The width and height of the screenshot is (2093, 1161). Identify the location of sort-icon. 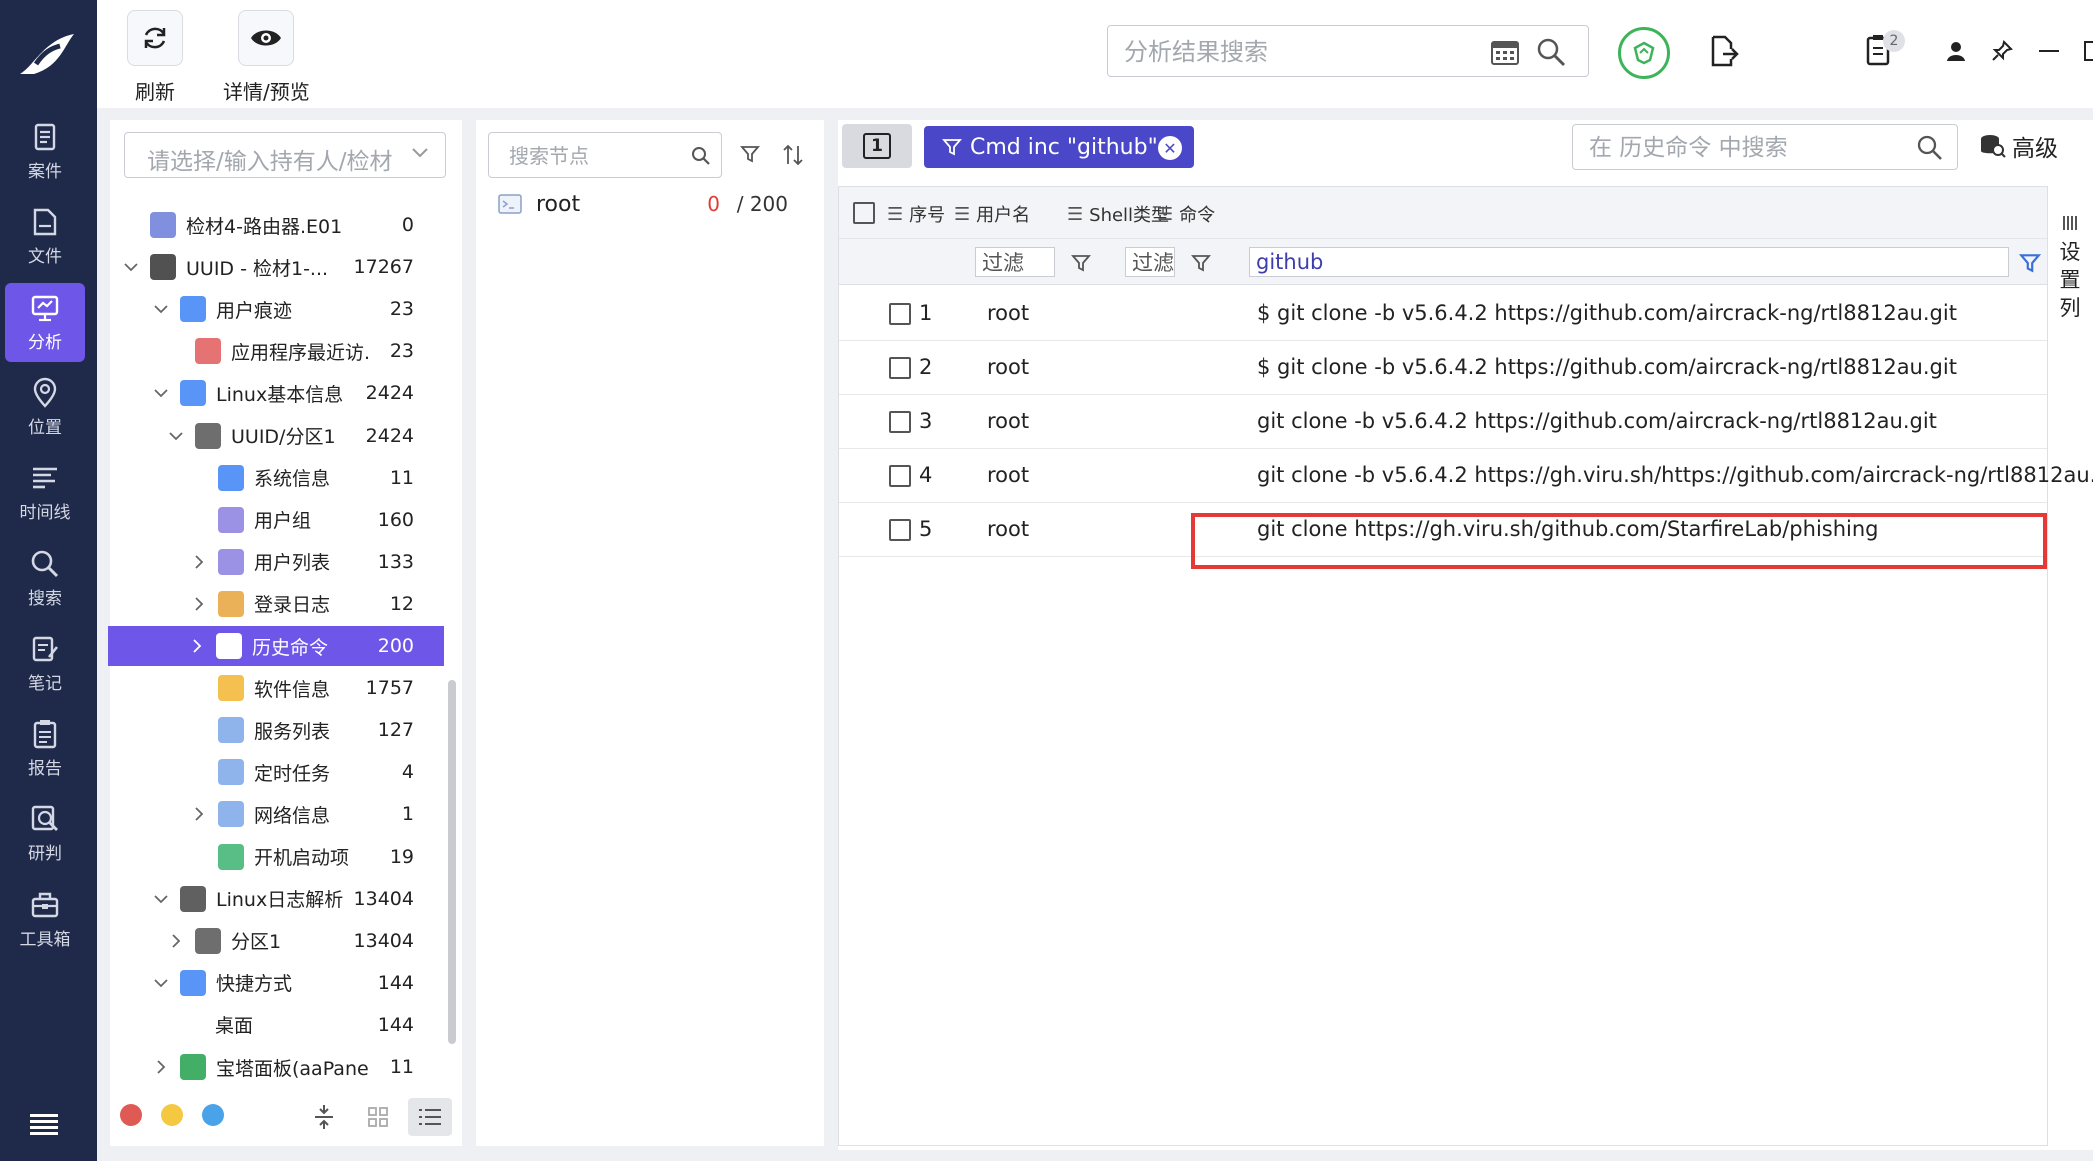
(793, 155).